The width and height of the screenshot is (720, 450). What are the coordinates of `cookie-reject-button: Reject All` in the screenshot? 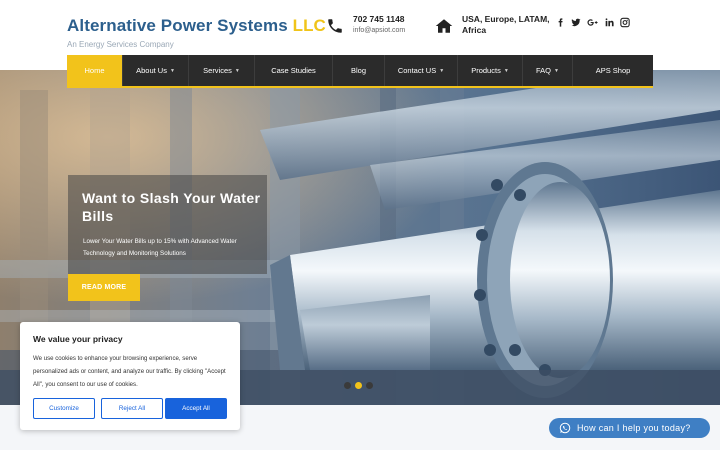 It's located at (132, 408).